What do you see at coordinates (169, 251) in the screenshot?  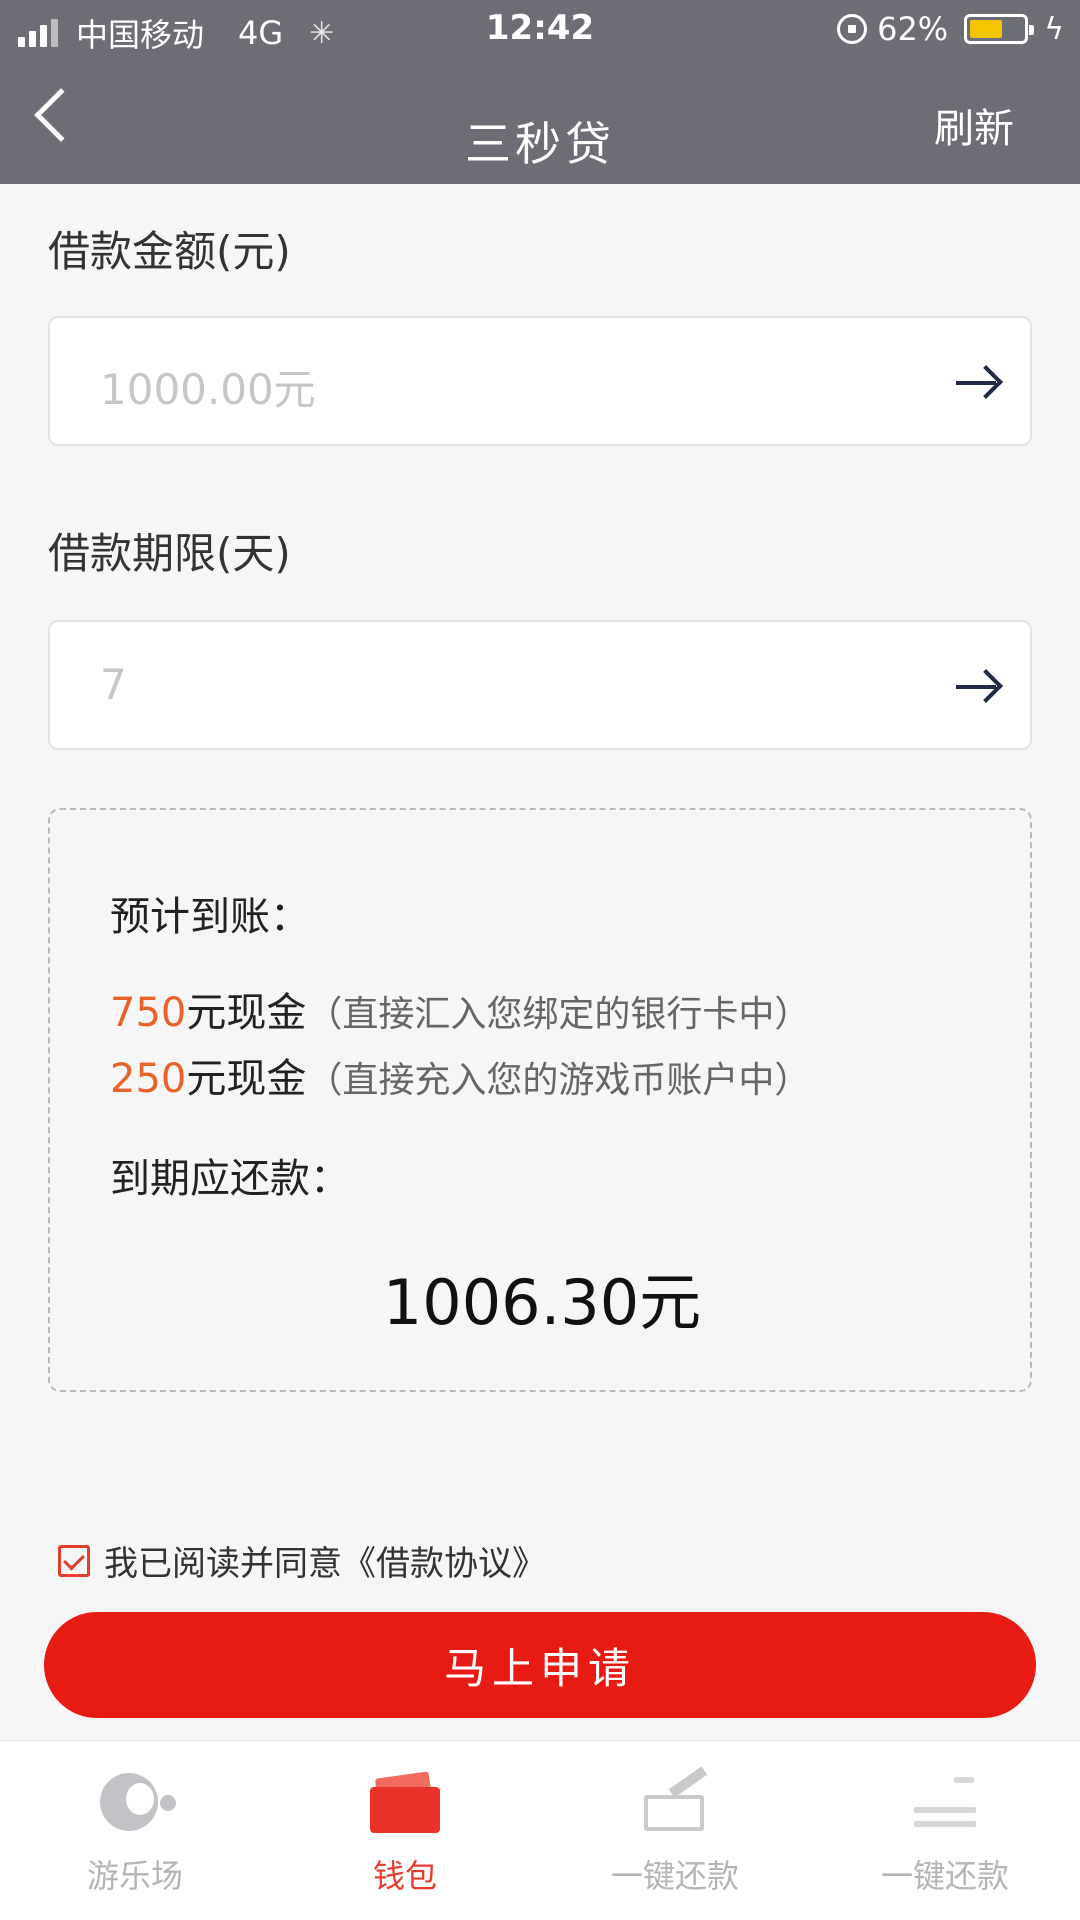 I see `loan-amount-label: 借款金额(元)` at bounding box center [169, 251].